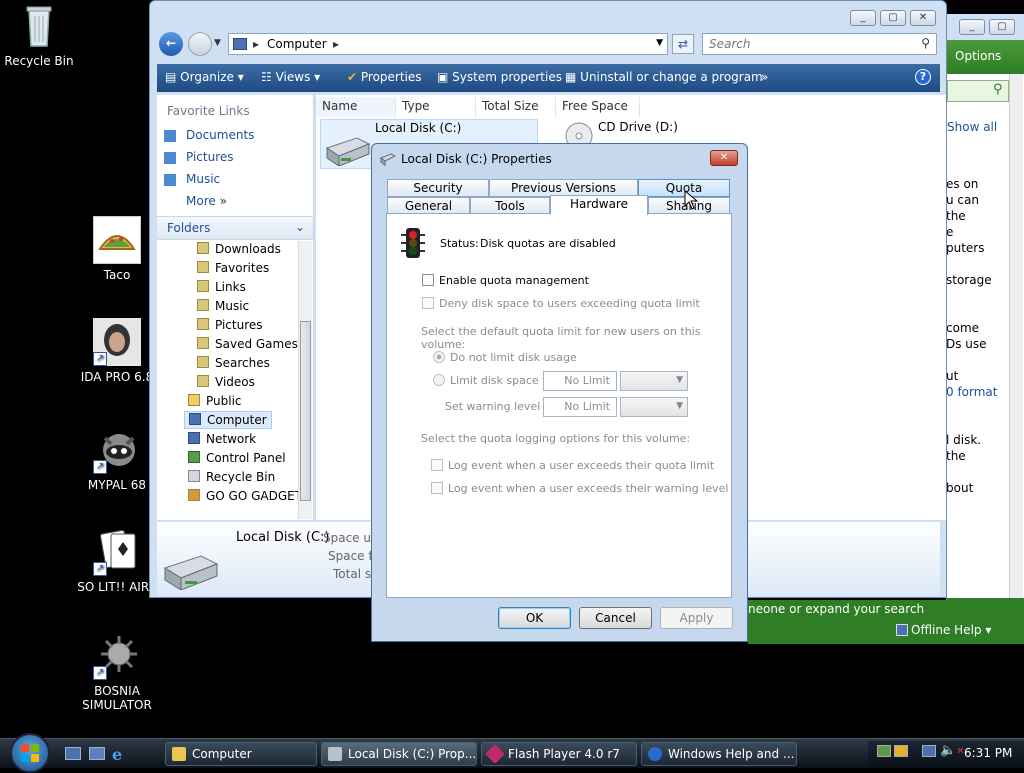 The width and height of the screenshot is (1024, 773). I want to click on display-tray-icon, so click(929, 751).